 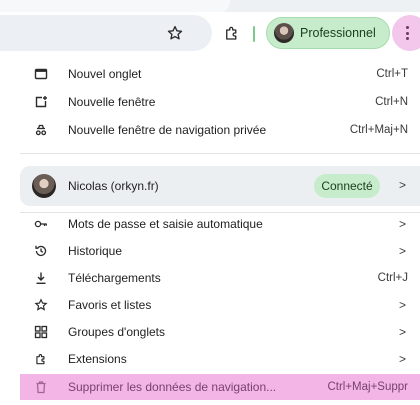 I want to click on menu-item-label: Groupes d'onglets, so click(x=117, y=332).